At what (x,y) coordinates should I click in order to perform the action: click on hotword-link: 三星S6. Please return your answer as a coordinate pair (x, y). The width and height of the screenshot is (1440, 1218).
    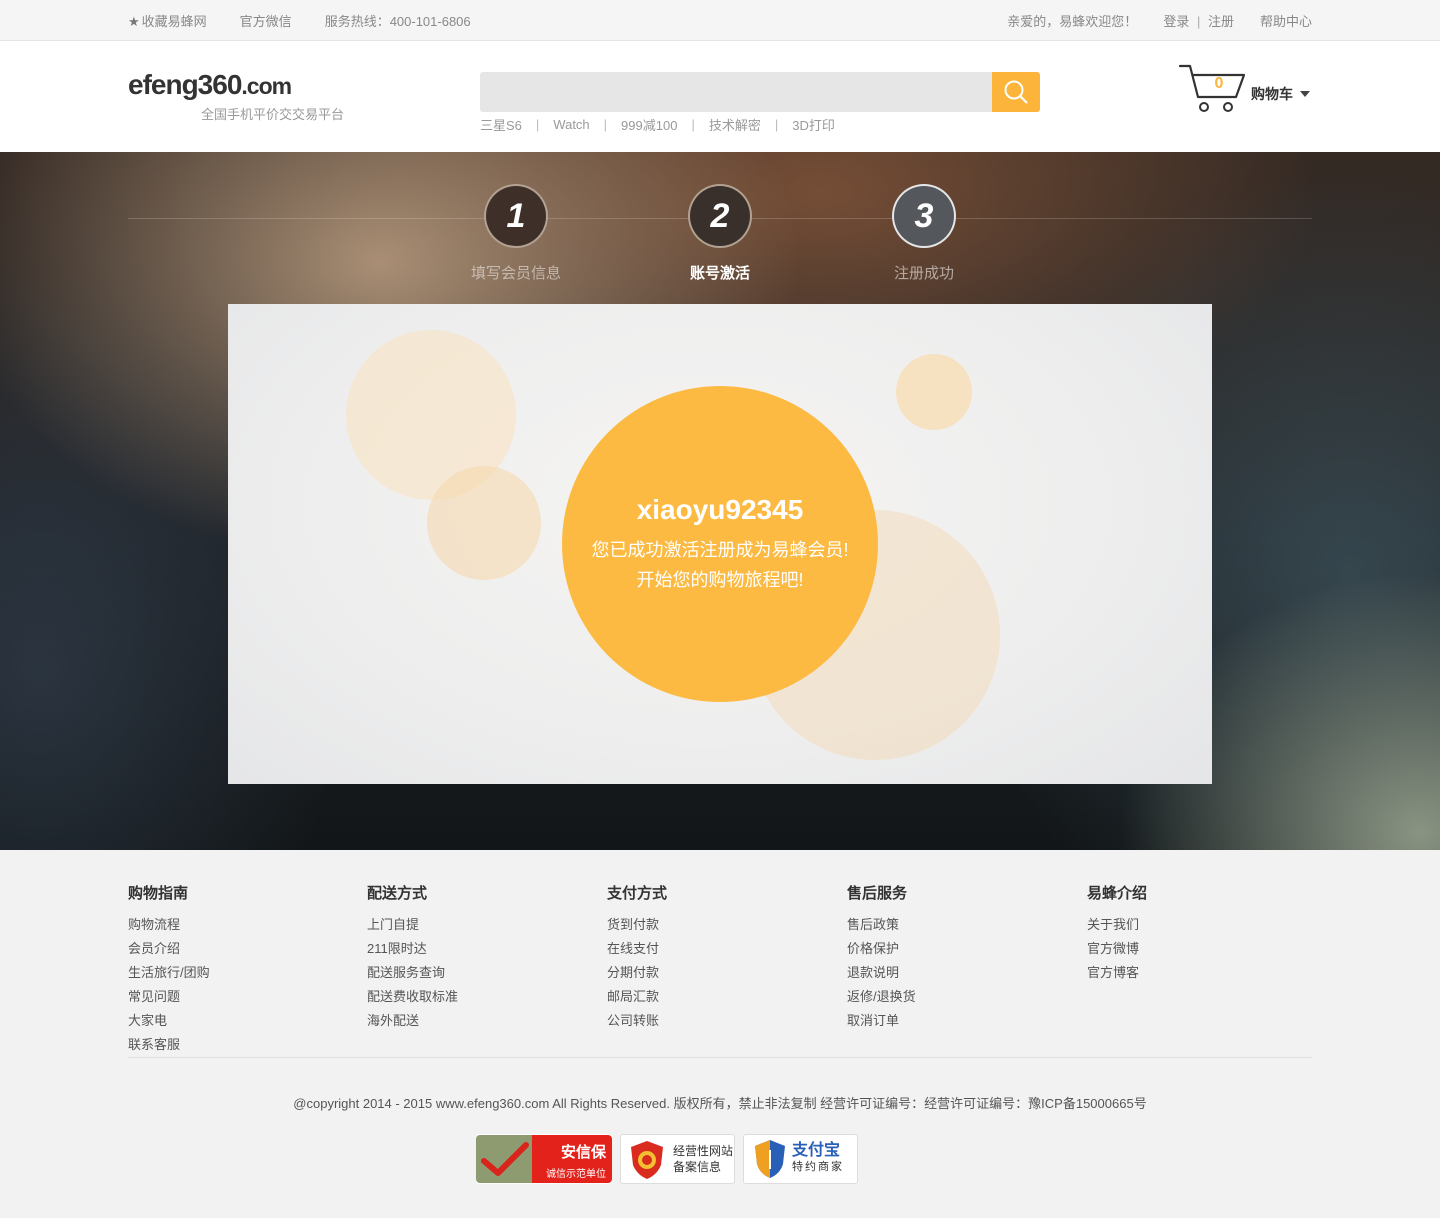
    Looking at the image, I should click on (501, 124).